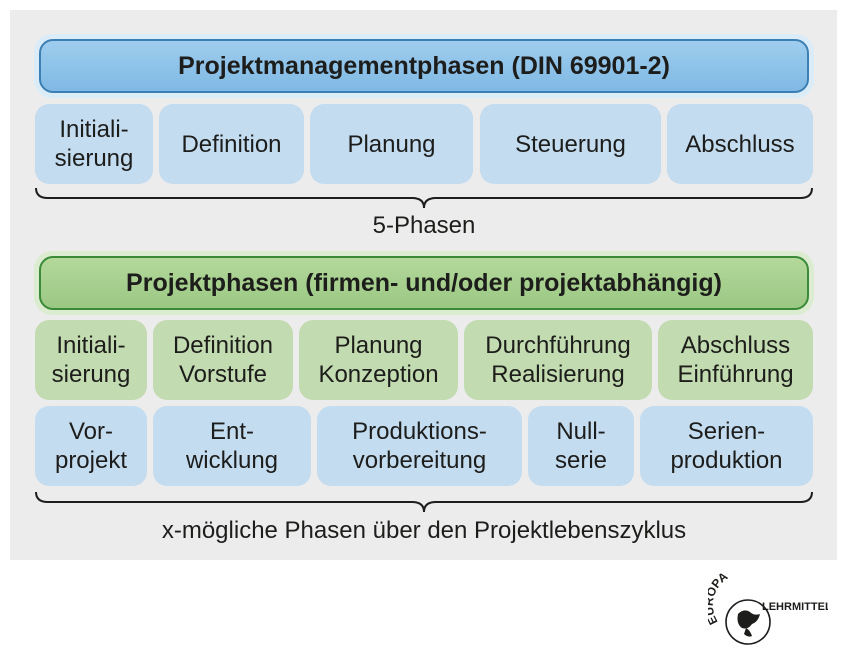 This screenshot has height=655, width=848. I want to click on phase-box: Definition, so click(231, 144).